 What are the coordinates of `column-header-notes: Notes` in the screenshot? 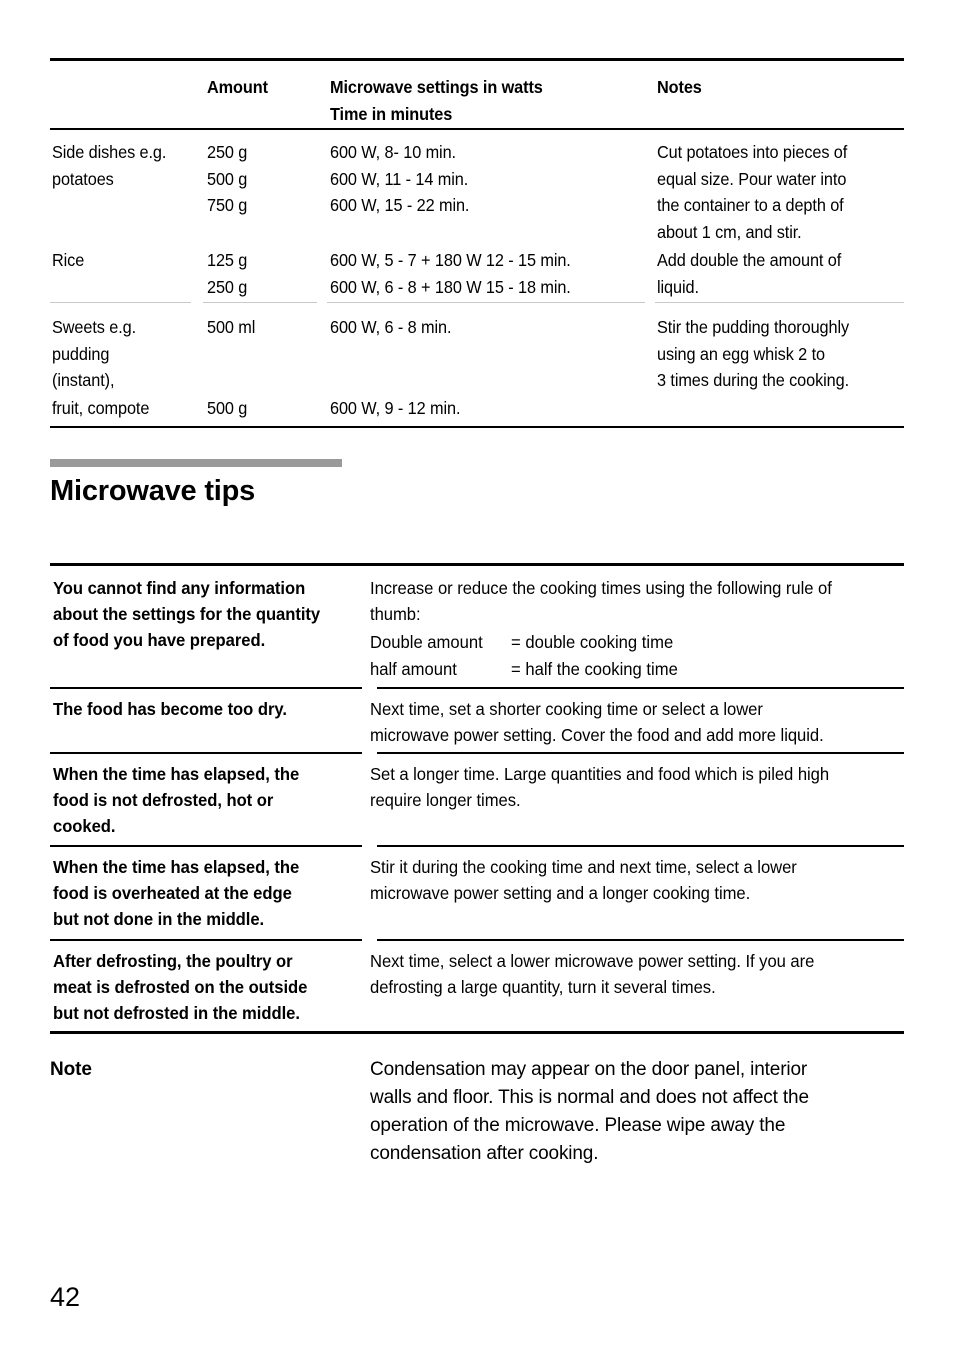 It's located at (679, 87).